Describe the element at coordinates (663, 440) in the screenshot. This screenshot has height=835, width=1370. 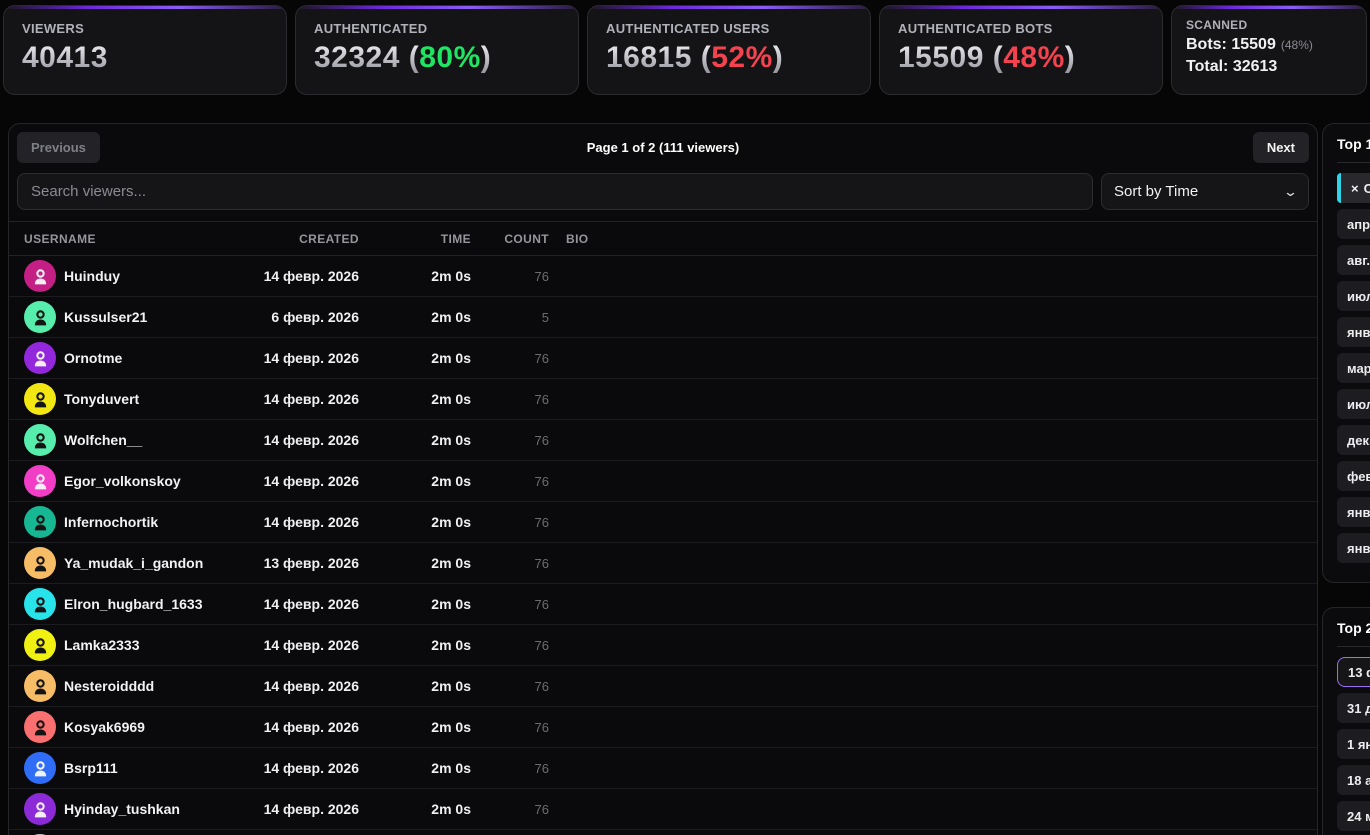
I see `table-row: Wolfchen__ 14 февр. 2026 2m 0s 76` at that location.